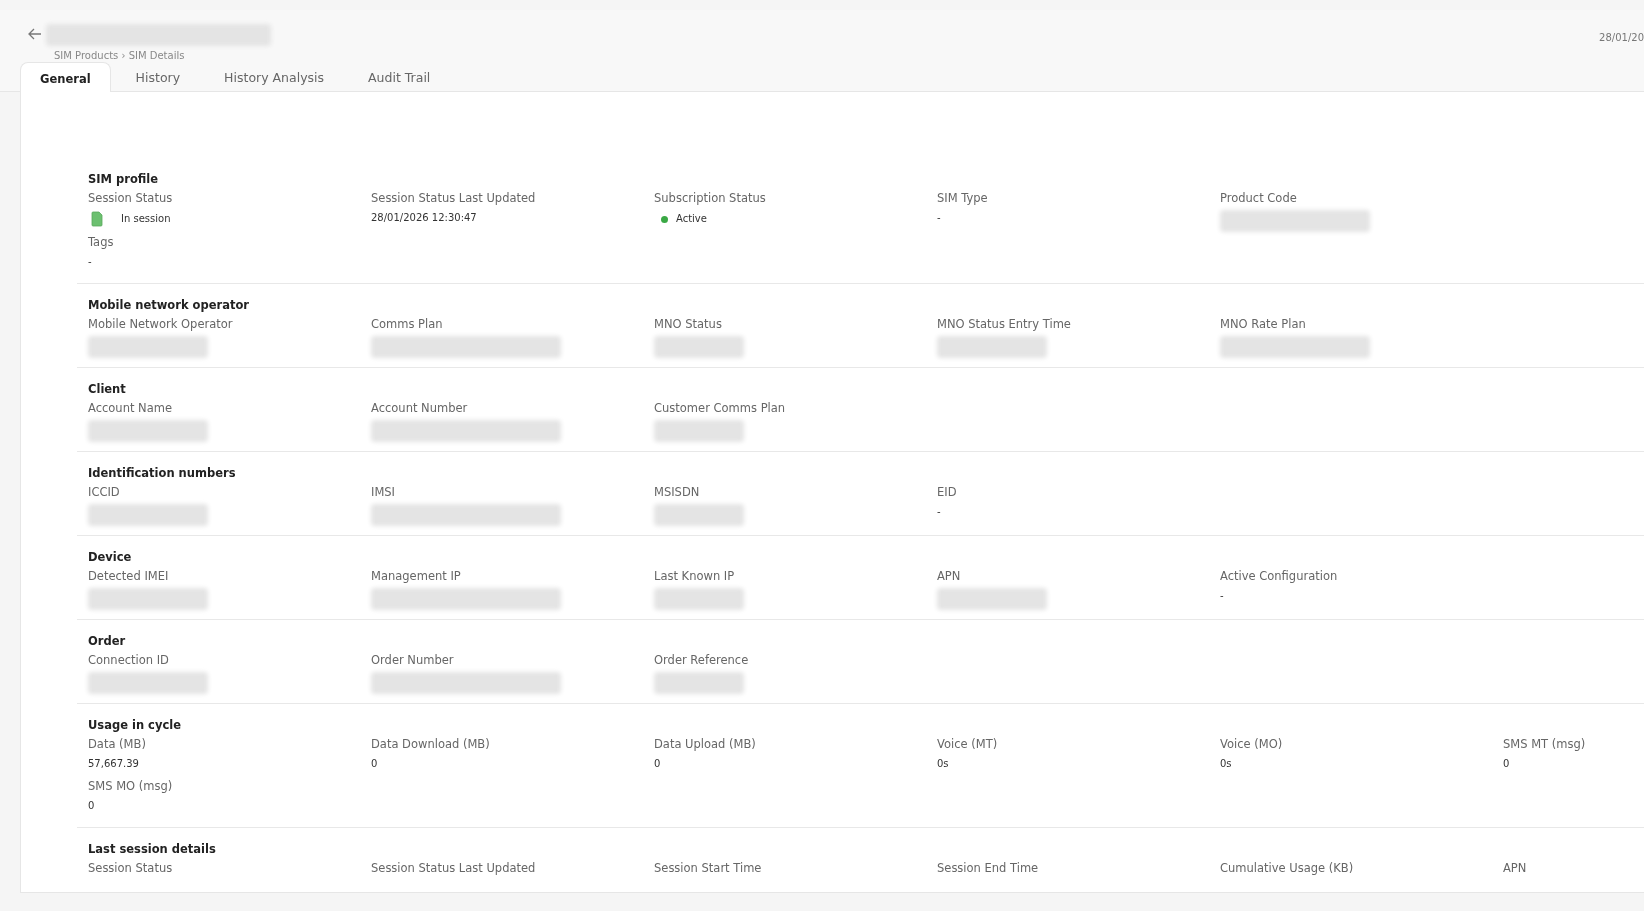 The height and width of the screenshot is (911, 1644). Describe the element at coordinates (988, 868) in the screenshot. I see `field-label: Session End Time` at that location.